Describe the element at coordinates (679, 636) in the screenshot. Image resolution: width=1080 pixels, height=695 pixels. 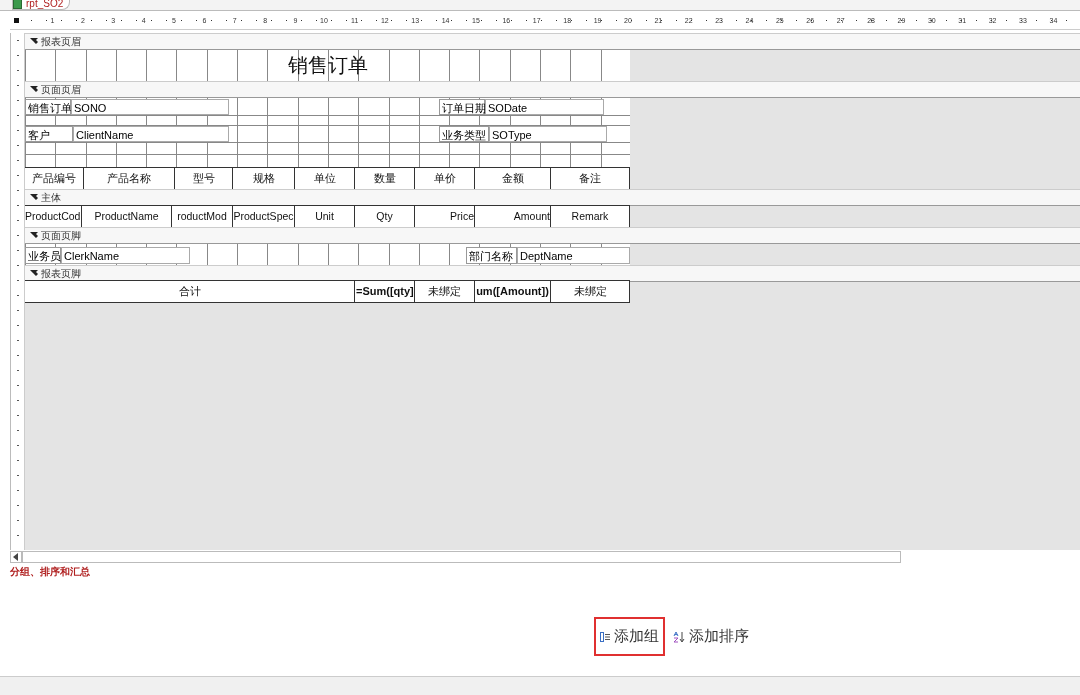
I see `sort-icon` at that location.